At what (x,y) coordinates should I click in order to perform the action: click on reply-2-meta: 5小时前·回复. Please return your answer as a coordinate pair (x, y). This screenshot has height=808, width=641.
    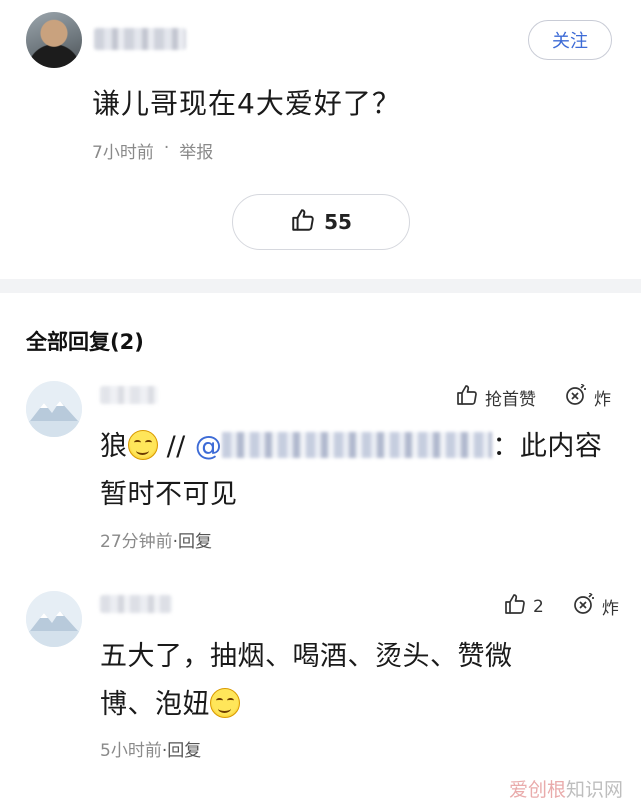
    Looking at the image, I should click on (150, 748).